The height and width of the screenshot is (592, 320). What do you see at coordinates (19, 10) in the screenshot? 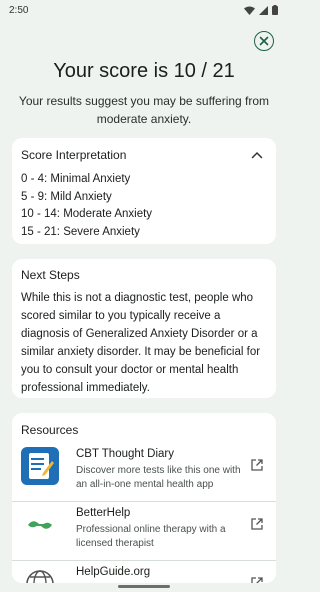
I see `status-time: 2:50` at bounding box center [19, 10].